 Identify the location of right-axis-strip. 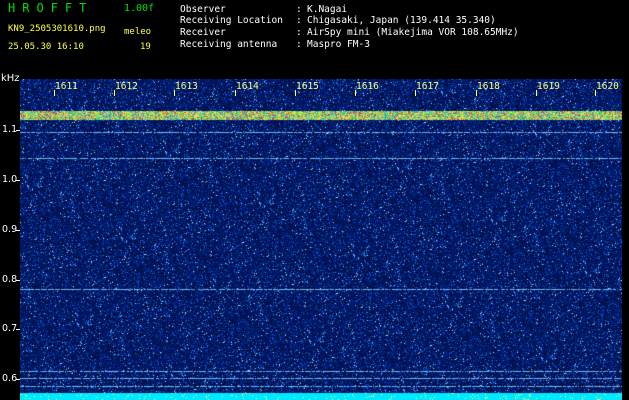
(625, 239).